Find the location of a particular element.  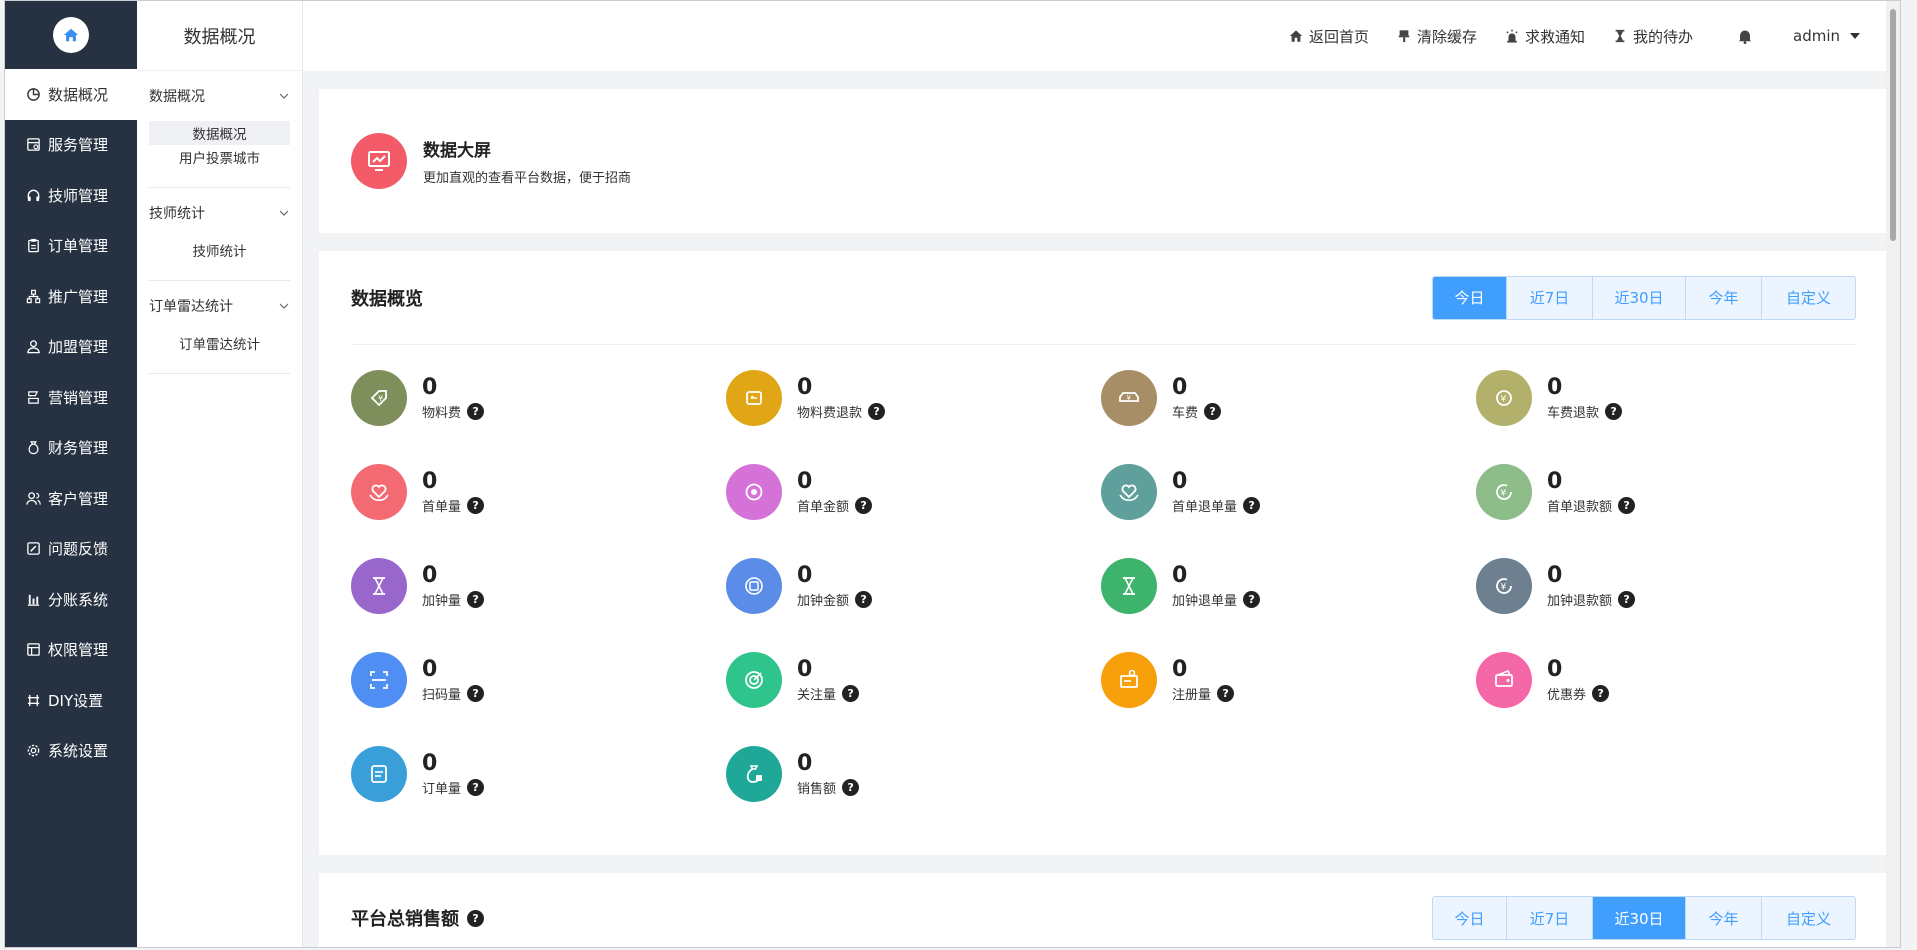

sidebar-item-label: 订单管理 is located at coordinates (78, 246).